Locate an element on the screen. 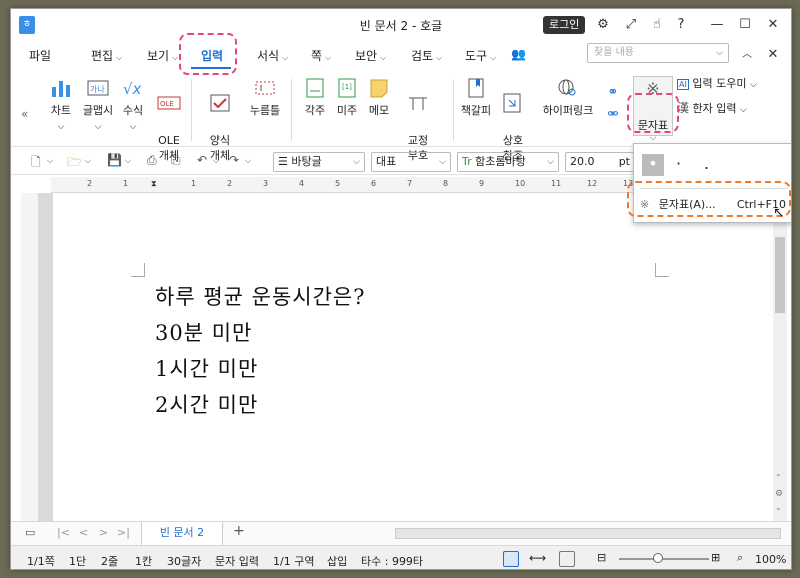  new-document-icon: 🗋 is located at coordinates (36, 163).